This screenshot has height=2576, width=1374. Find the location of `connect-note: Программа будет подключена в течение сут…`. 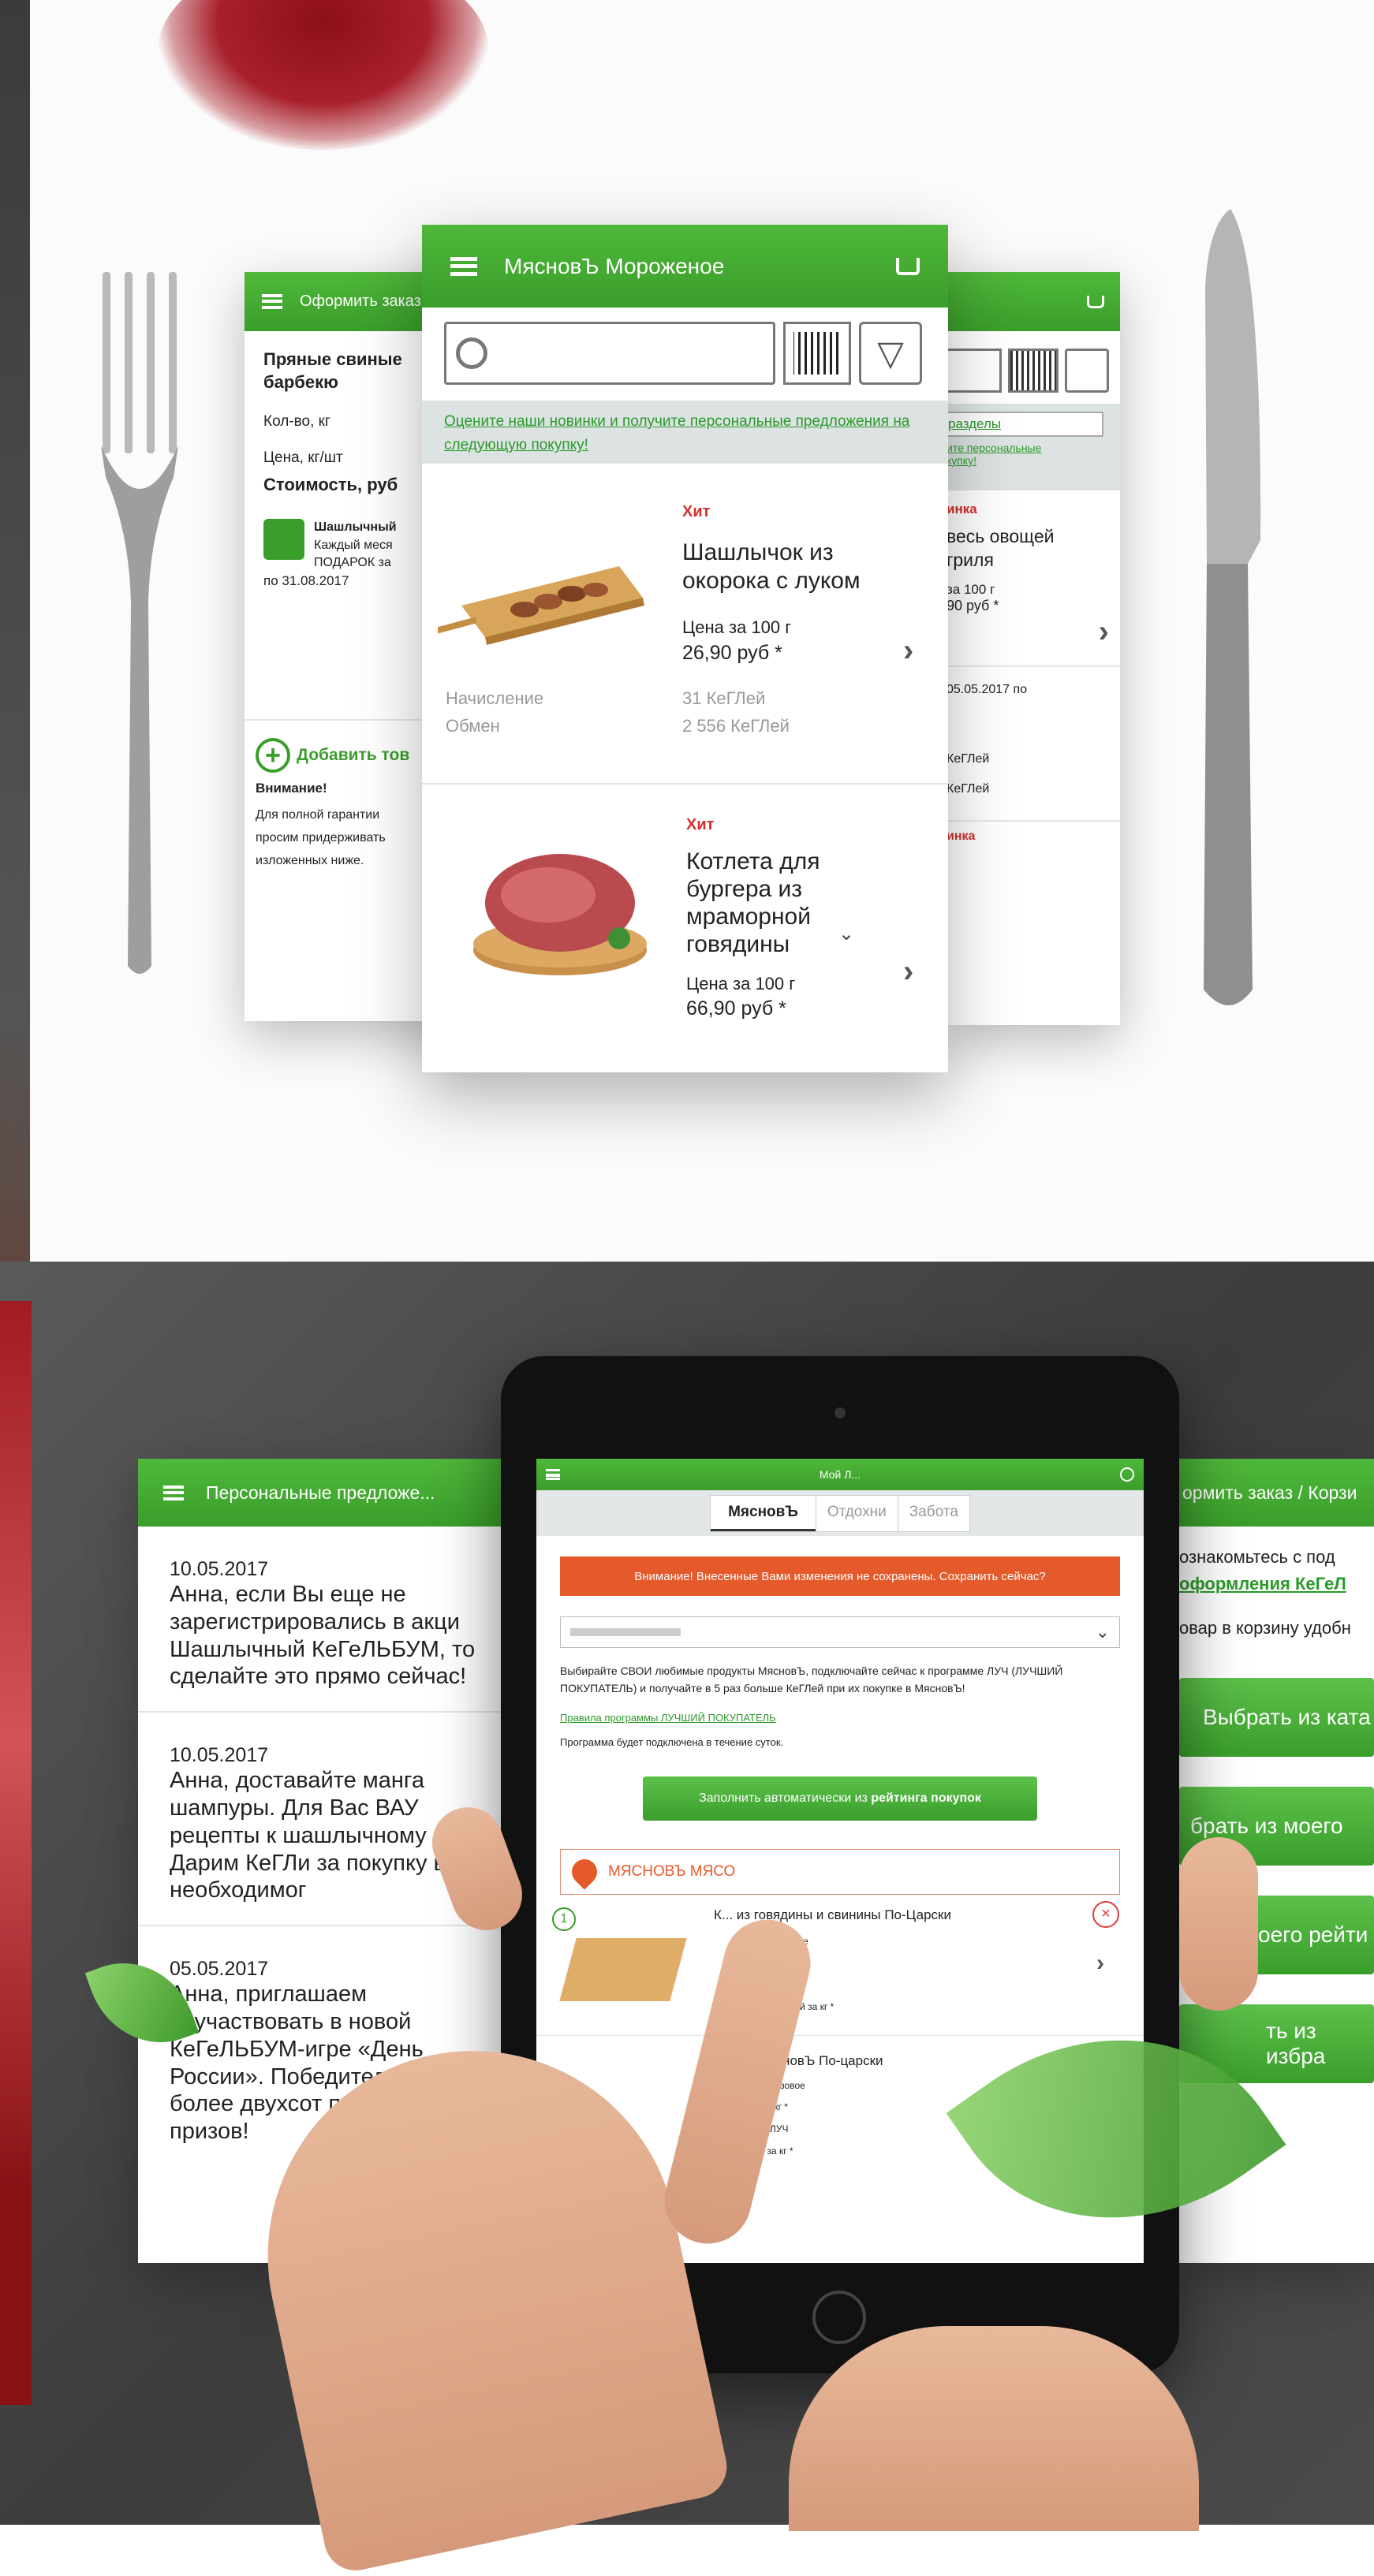

connect-note: Программа будет подключена в течение сут… is located at coordinates (672, 1741).